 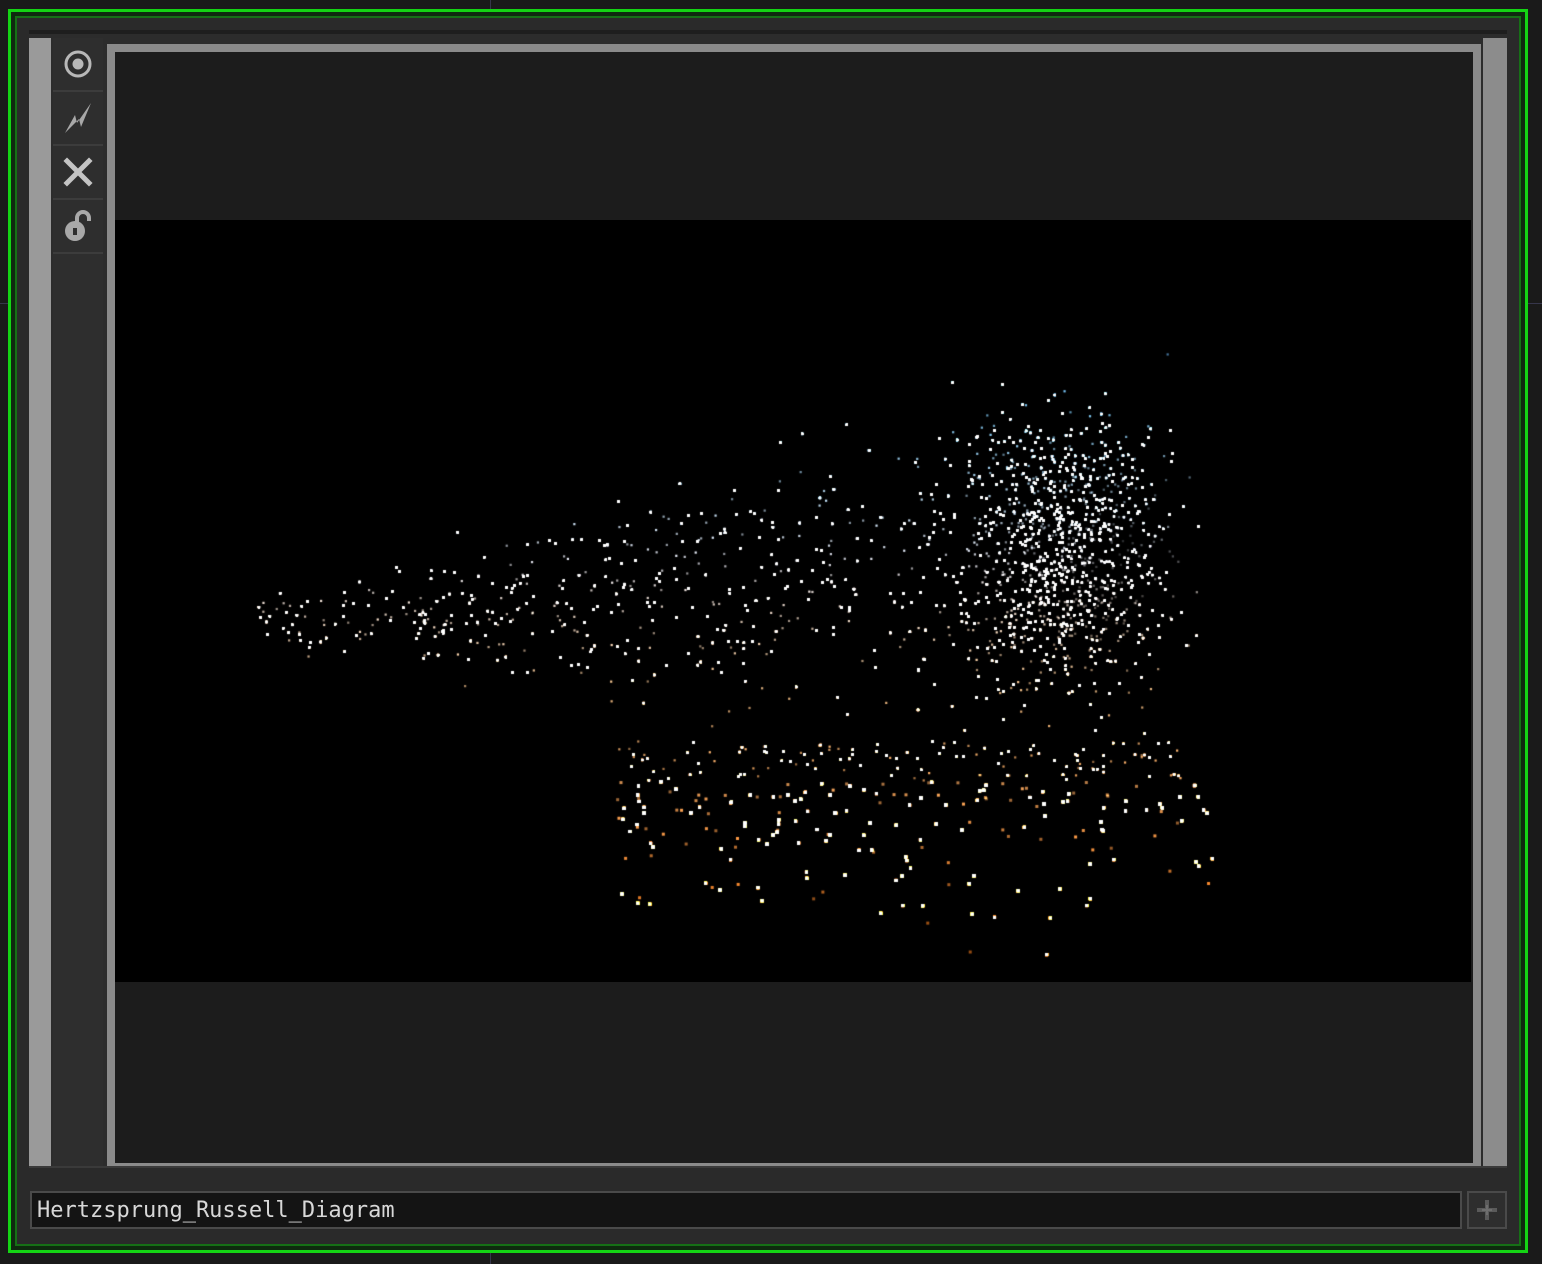 I want to click on node-footer-strip, so click(x=768, y=1177).